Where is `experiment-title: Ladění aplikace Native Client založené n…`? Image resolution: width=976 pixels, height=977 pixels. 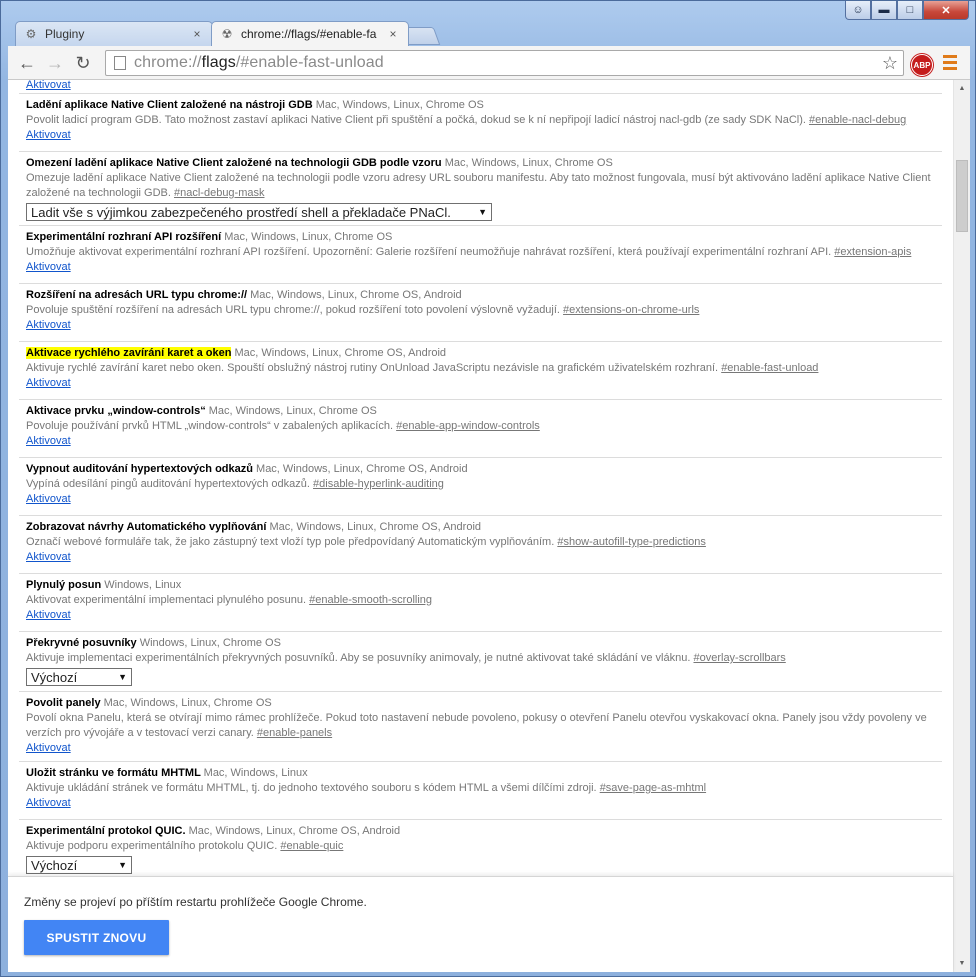 experiment-title: Ladění aplikace Native Client založené n… is located at coordinates (480, 105).